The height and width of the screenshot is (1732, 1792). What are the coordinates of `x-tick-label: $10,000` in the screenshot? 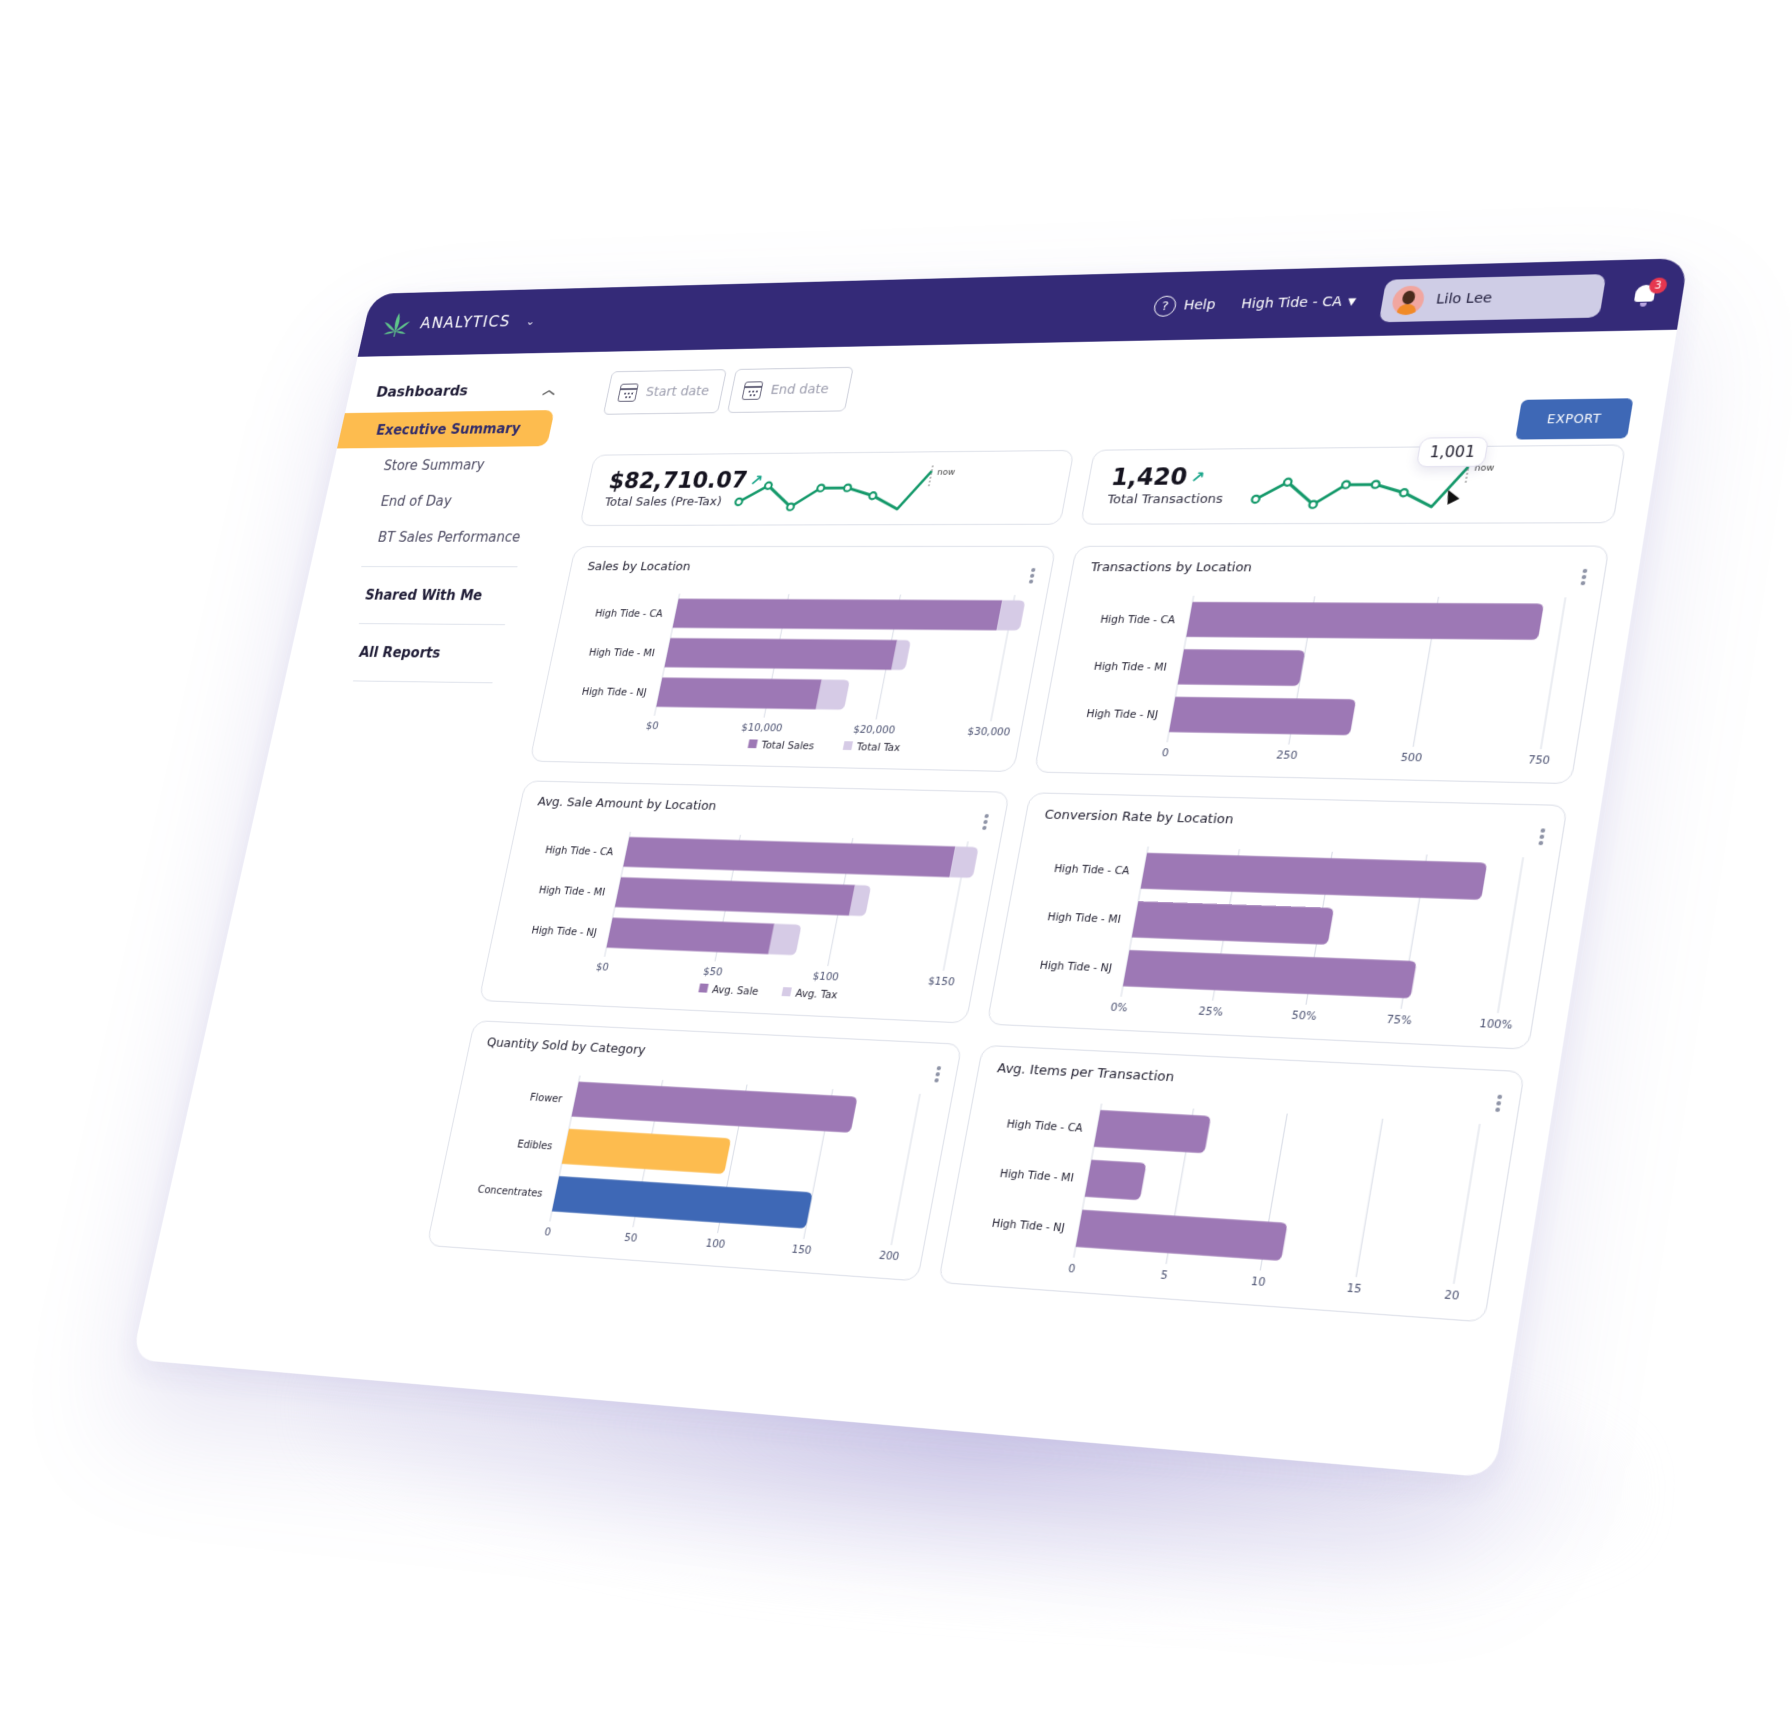 It's located at (761, 728).